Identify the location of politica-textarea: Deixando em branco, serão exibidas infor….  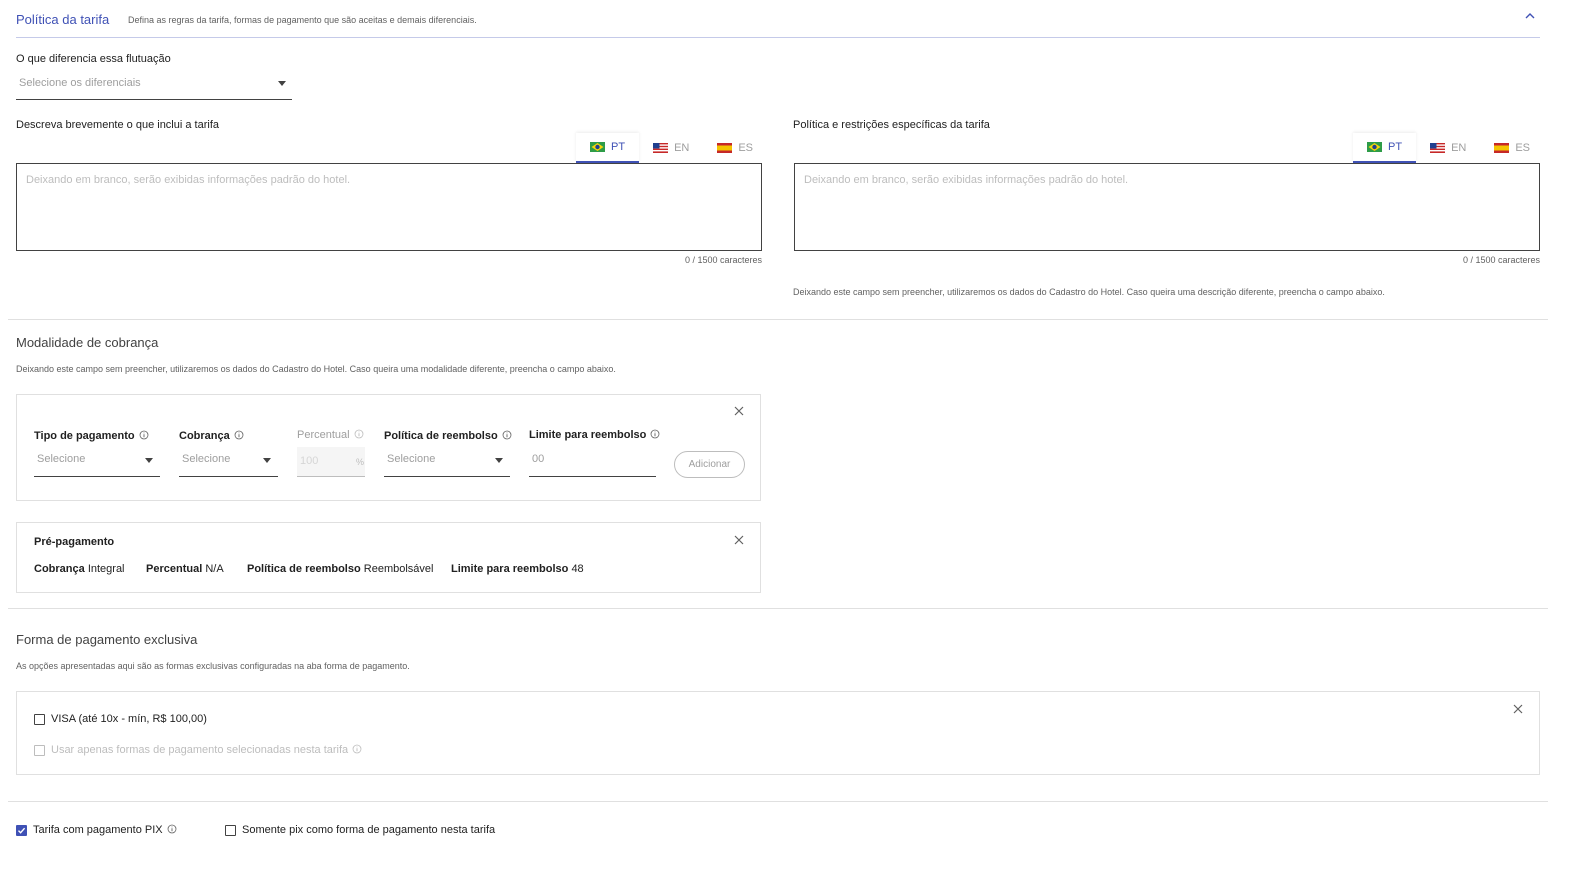
(1167, 207).